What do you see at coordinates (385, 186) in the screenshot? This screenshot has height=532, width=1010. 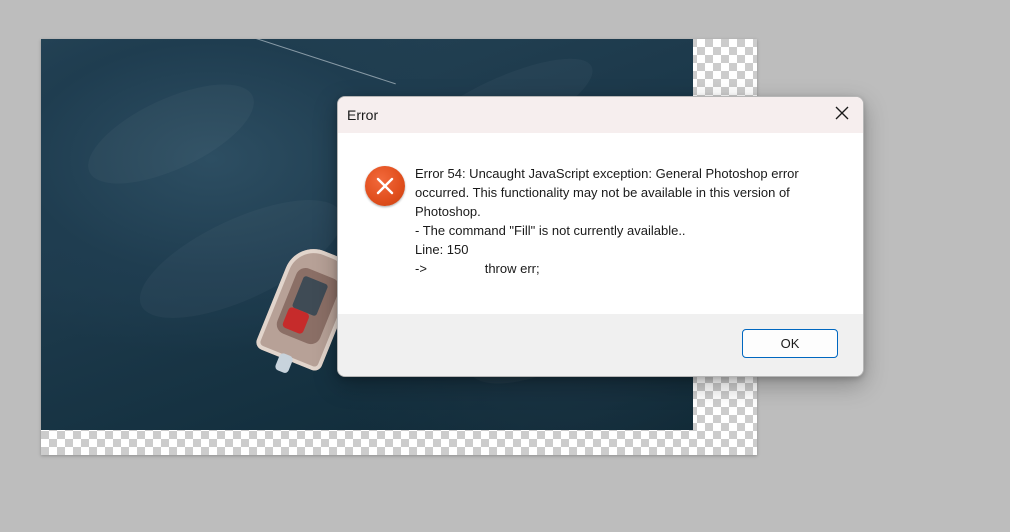 I see `error-icon` at bounding box center [385, 186].